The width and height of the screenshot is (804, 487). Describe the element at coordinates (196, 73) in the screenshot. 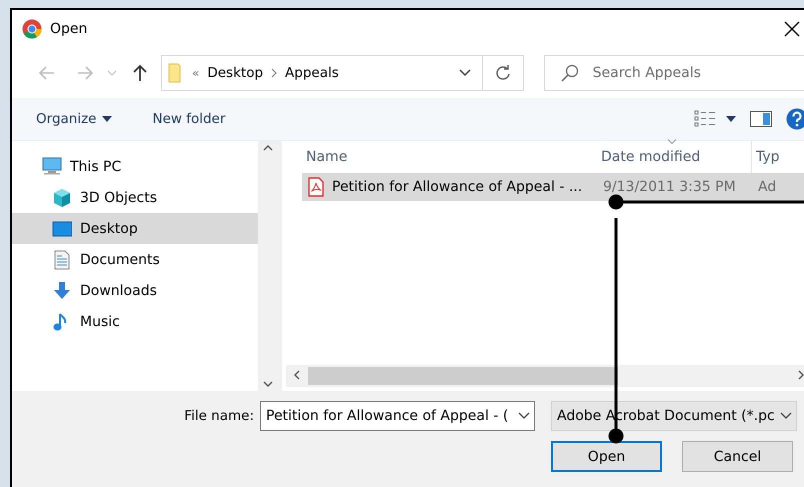

I see `overflow-chevron: «` at that location.